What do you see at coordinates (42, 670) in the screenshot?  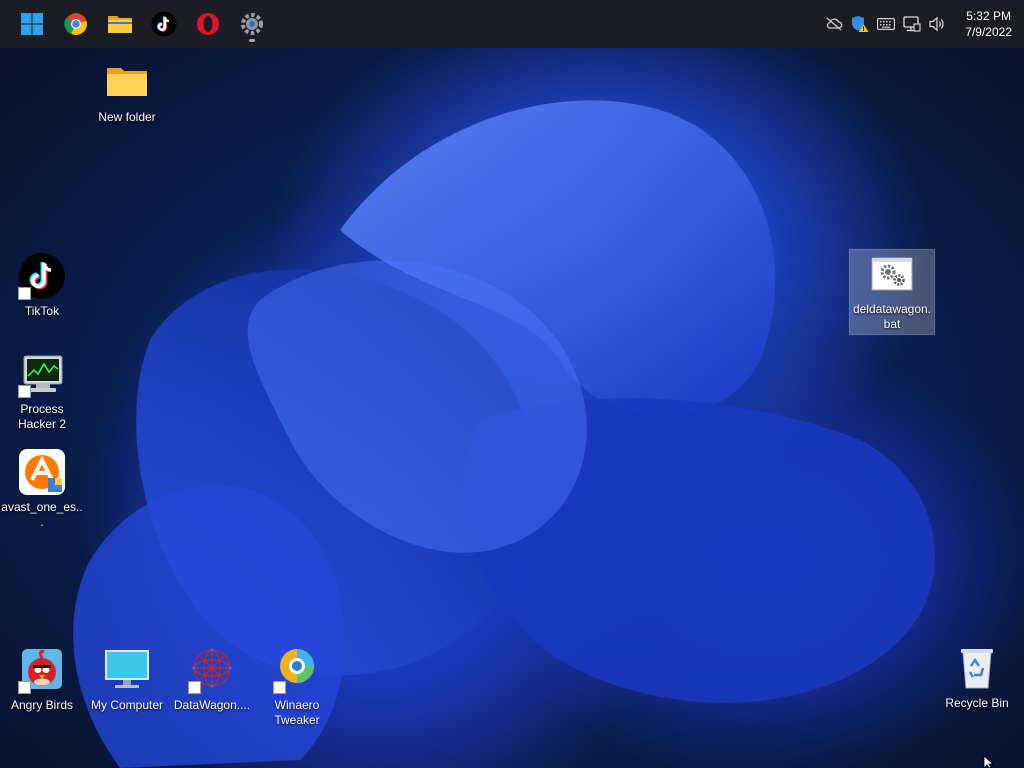 I see `angry-birds-icon` at bounding box center [42, 670].